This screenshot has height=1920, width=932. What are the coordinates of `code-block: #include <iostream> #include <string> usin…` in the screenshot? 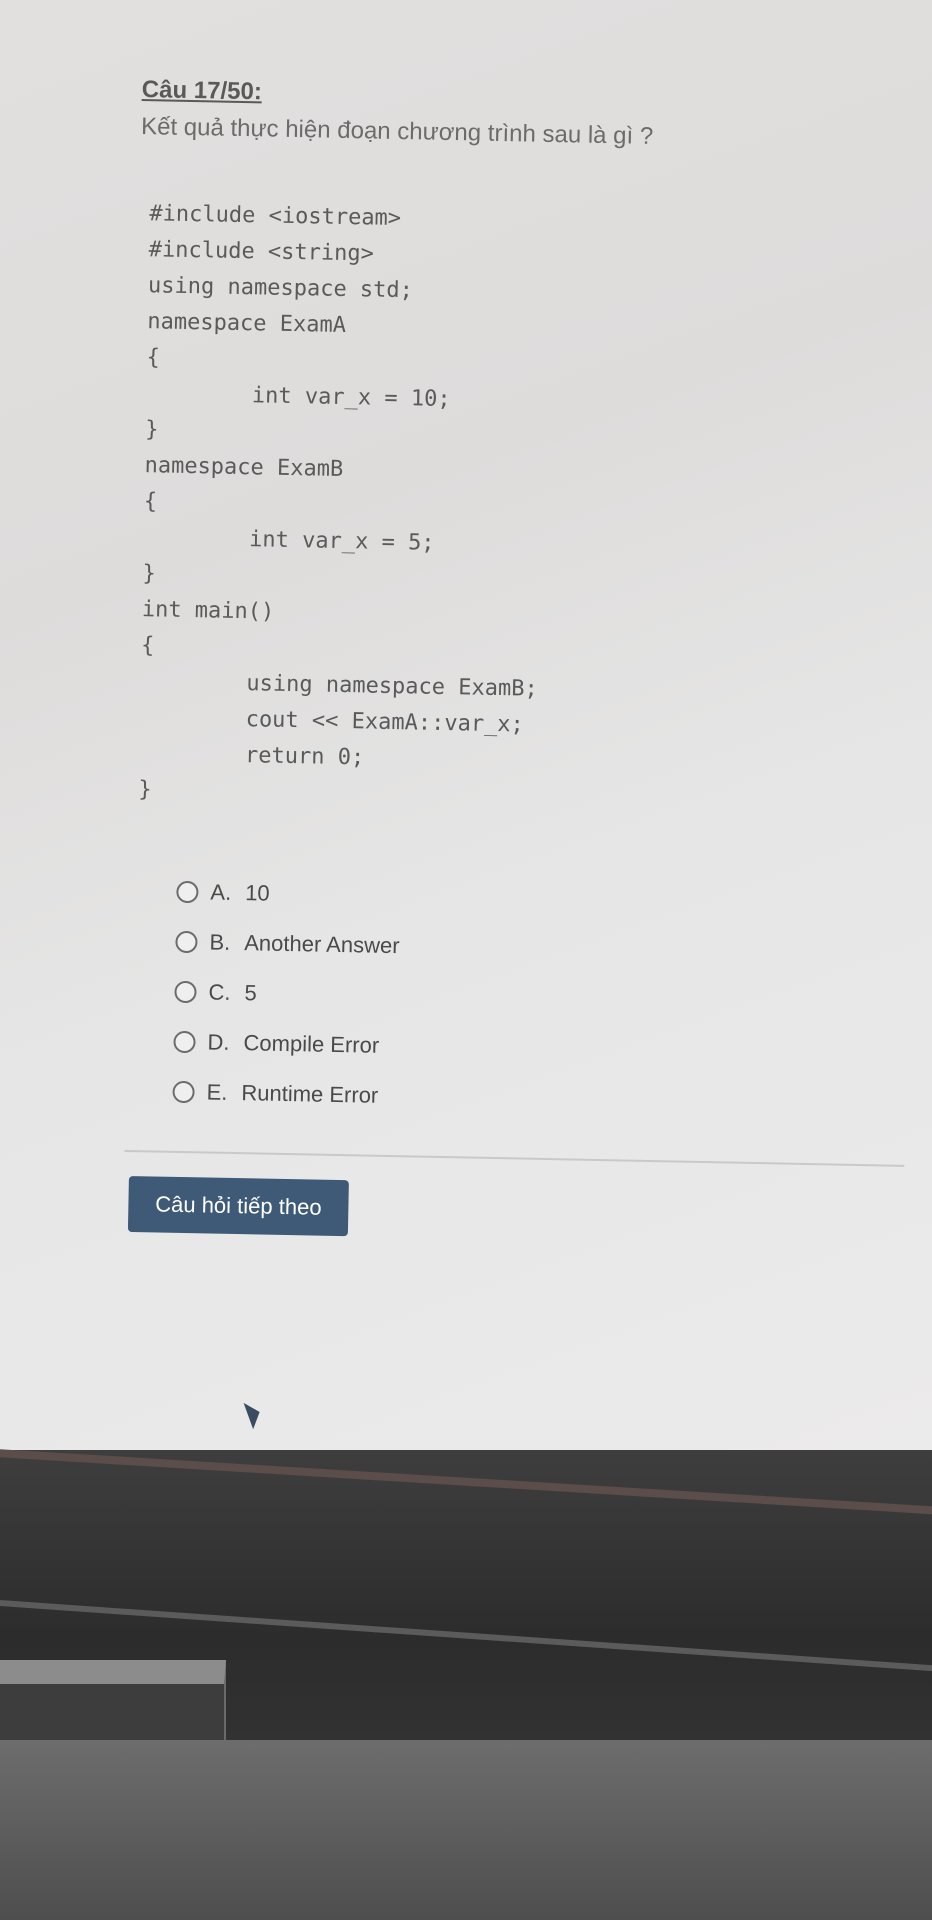 It's located at (342, 506).